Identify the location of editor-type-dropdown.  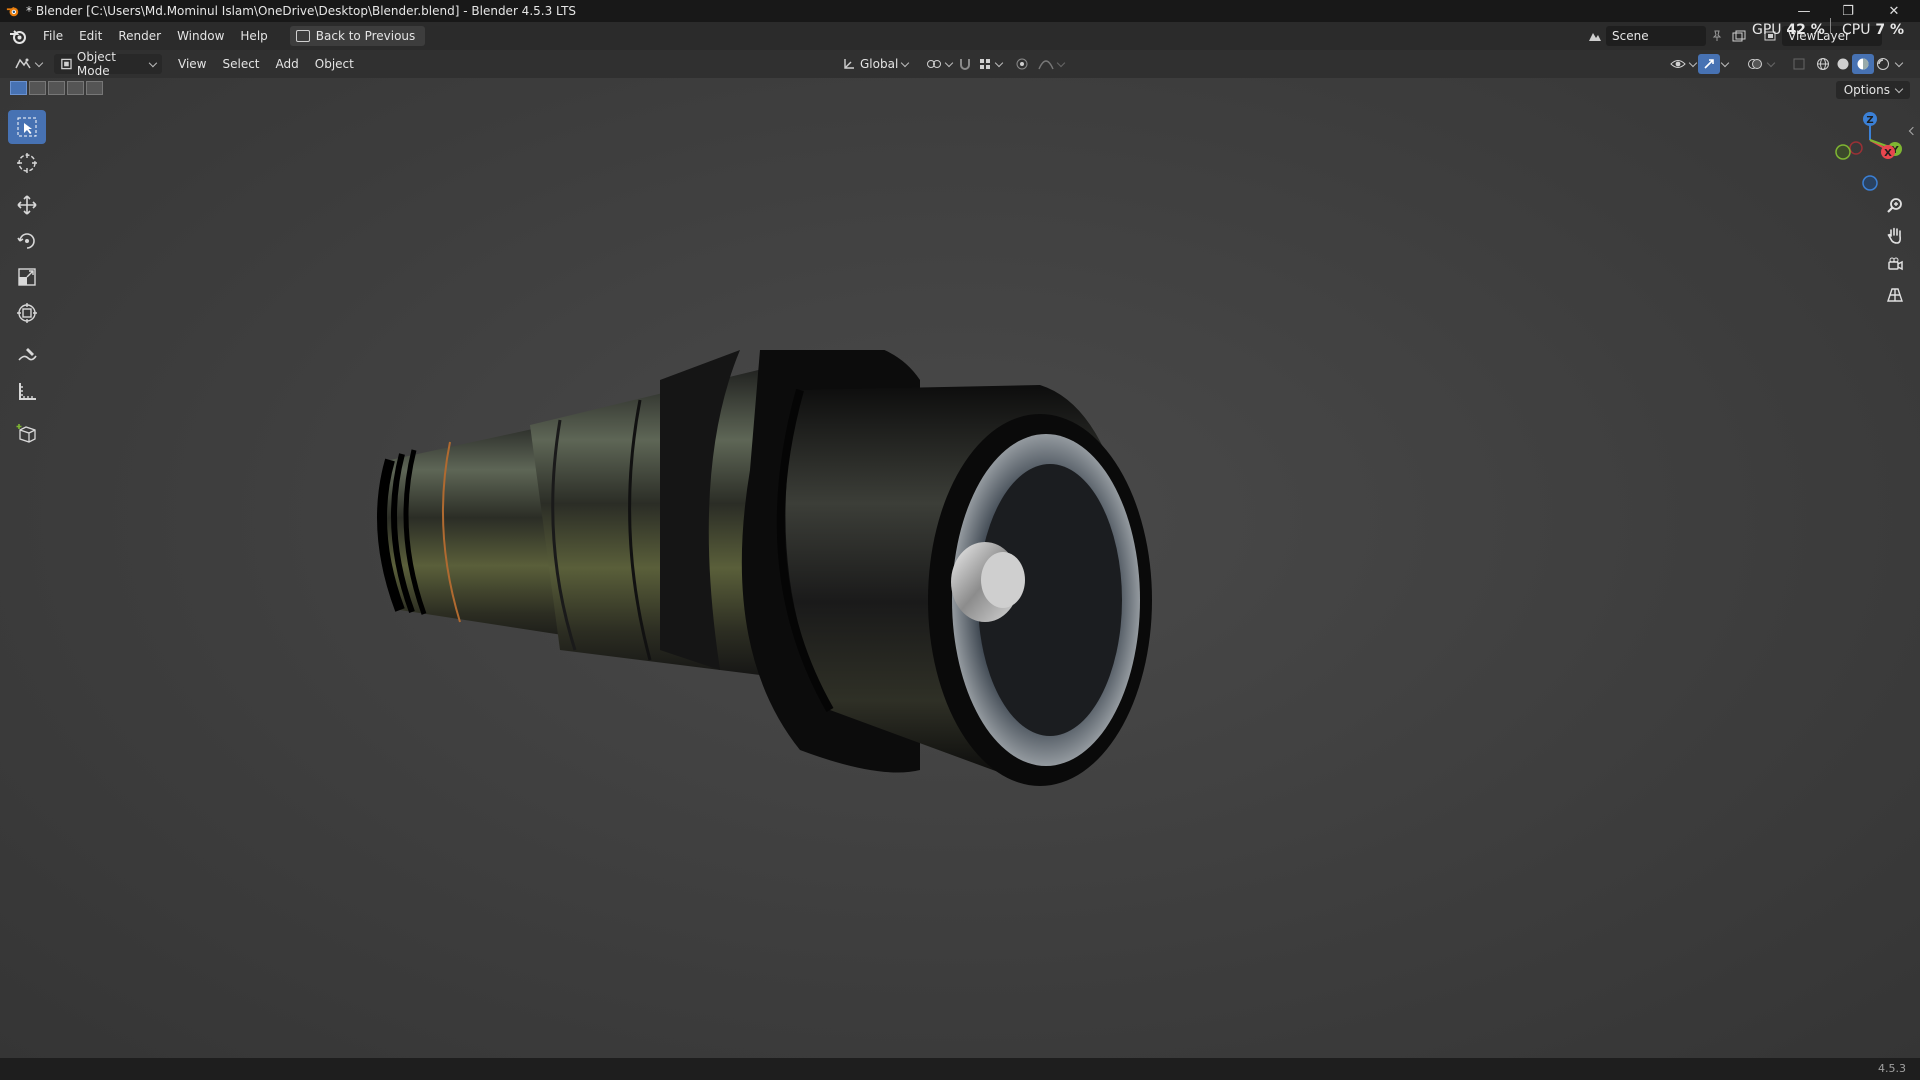
(28, 64).